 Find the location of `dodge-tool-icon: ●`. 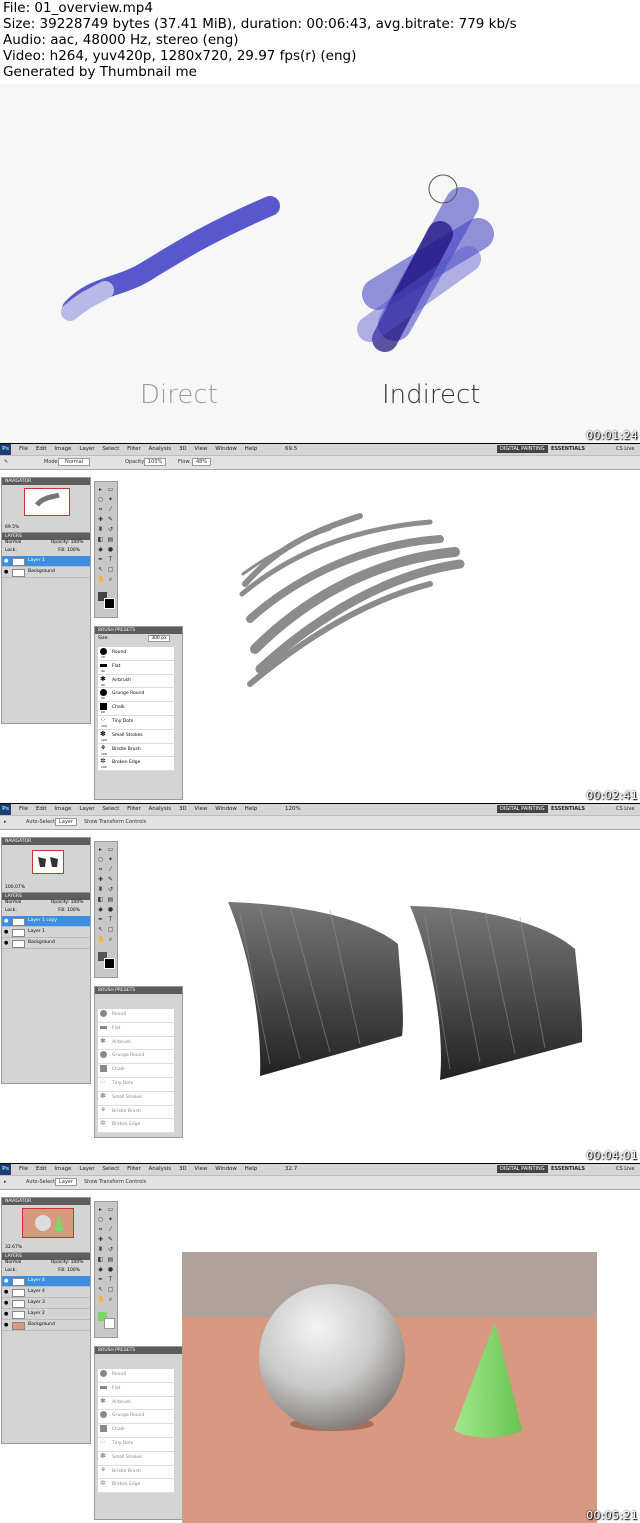

dodge-tool-icon: ● is located at coordinates (110, 1269).